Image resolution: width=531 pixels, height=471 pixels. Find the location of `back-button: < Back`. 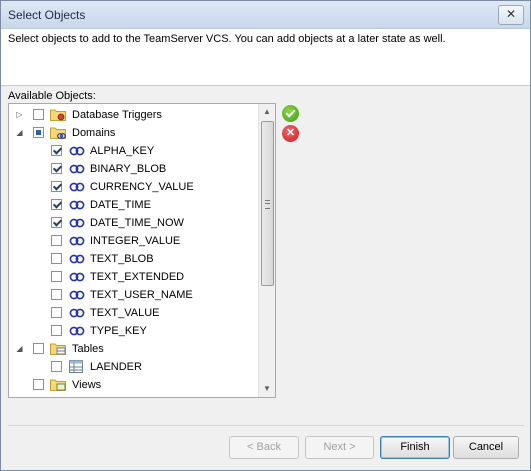

back-button: < Back is located at coordinates (264, 447).